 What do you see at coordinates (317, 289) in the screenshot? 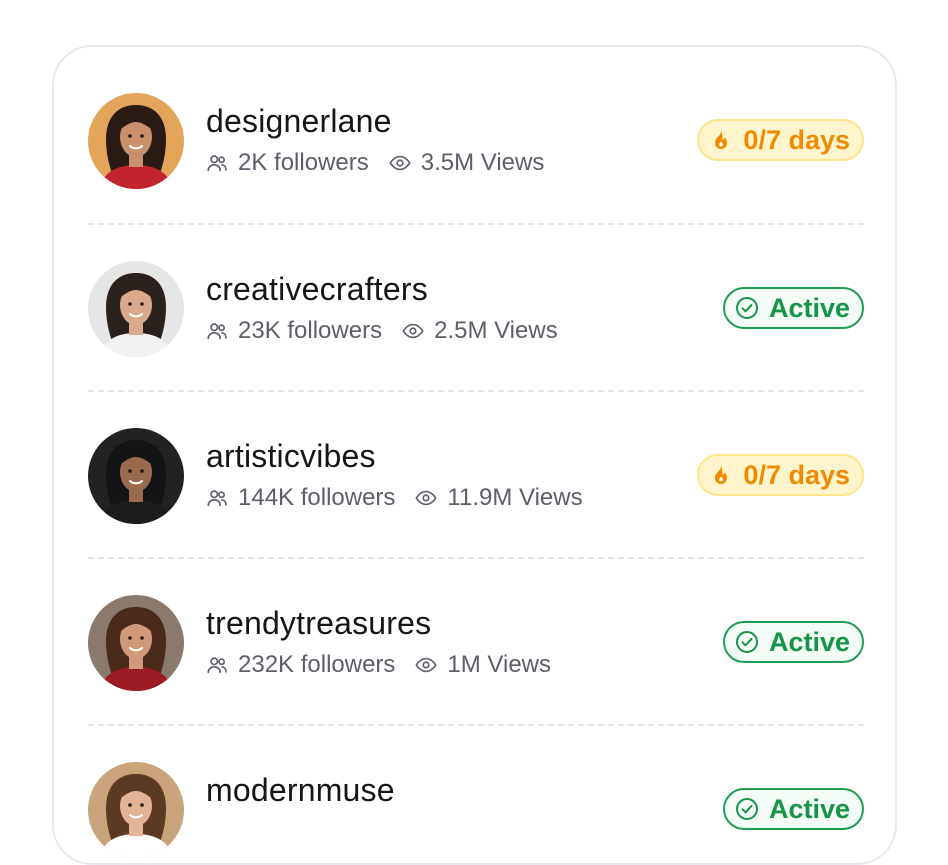
I see `username: creativecrafters` at bounding box center [317, 289].